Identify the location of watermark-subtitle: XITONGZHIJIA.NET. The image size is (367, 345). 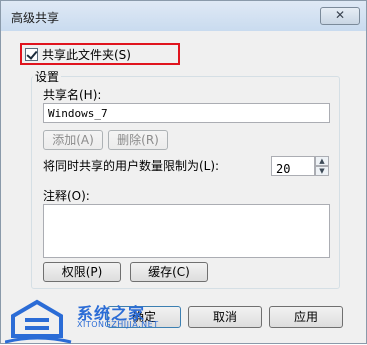
(118, 324).